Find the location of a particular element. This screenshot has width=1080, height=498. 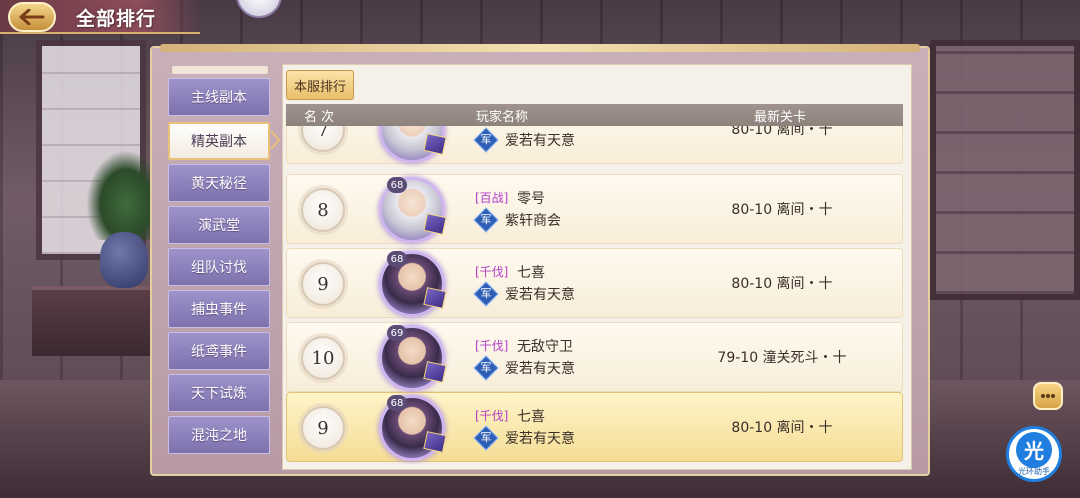

ranking-row: 8 68 [百战] 零号 军 紫轩商会 80-10 离间・十 is located at coordinates (594, 209).